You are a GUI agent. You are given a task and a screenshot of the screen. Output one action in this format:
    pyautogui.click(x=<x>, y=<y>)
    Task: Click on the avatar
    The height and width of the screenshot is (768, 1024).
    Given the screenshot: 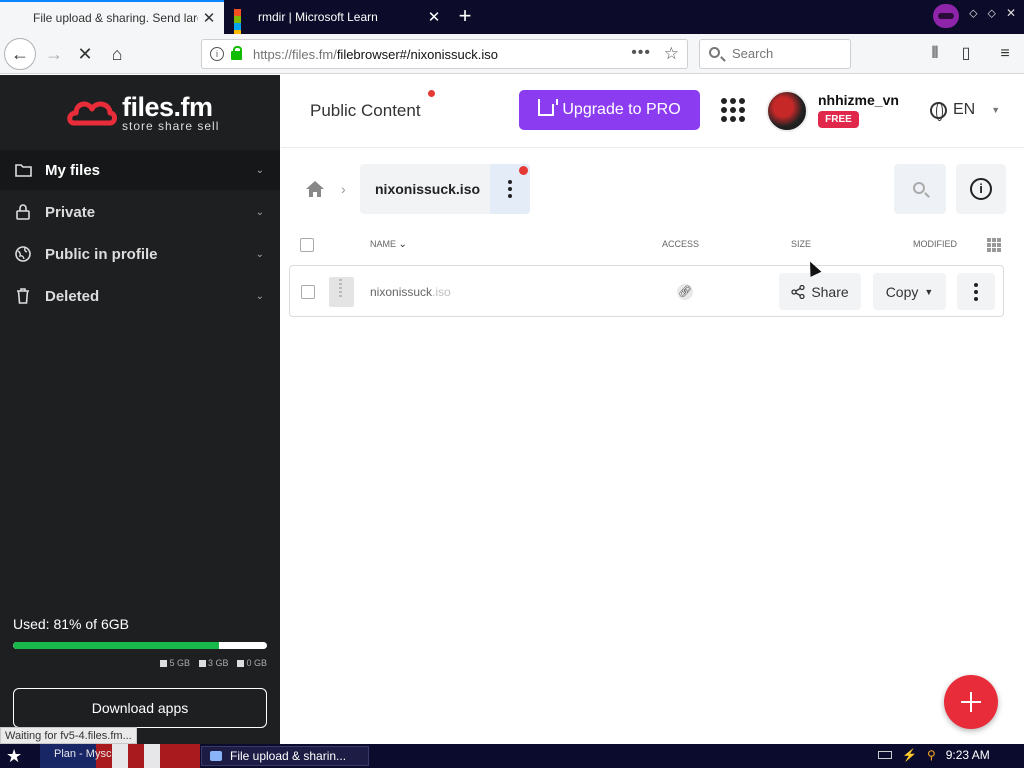 What is the action you would take?
    pyautogui.click(x=787, y=111)
    